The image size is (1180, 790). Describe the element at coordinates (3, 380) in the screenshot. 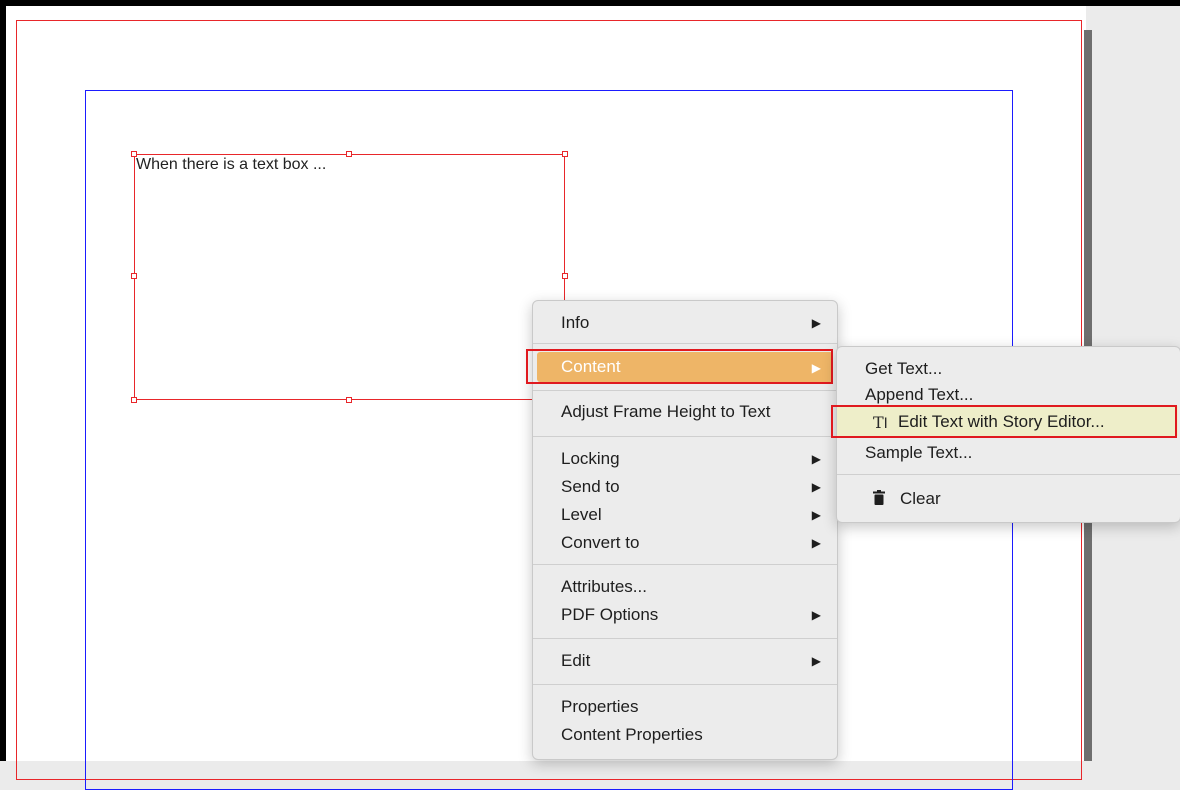

I see `window-border-left` at that location.